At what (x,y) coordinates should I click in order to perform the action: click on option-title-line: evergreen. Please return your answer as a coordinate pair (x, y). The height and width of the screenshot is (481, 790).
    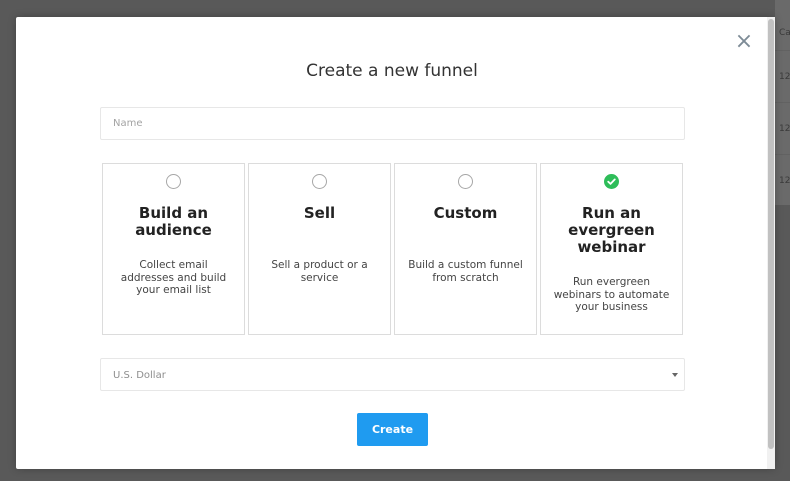
    Looking at the image, I should click on (611, 230).